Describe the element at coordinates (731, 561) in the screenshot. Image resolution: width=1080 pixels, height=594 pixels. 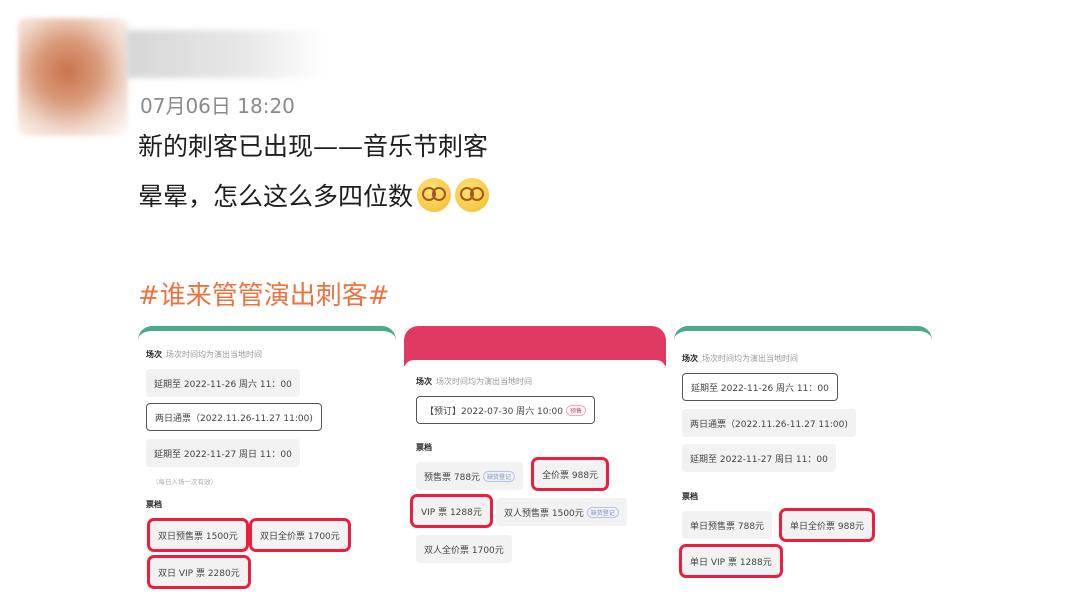
I see `tier-option: 单日 VIP 票 1288元` at that location.